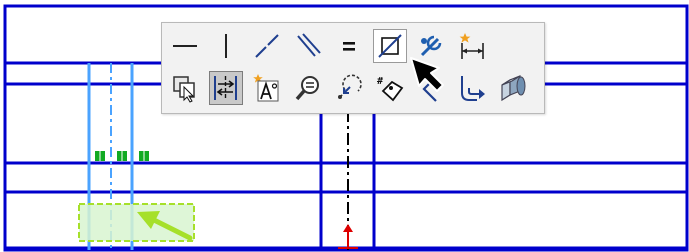 This screenshot has width=689, height=252. I want to click on offset-entities-button, so click(472, 88).